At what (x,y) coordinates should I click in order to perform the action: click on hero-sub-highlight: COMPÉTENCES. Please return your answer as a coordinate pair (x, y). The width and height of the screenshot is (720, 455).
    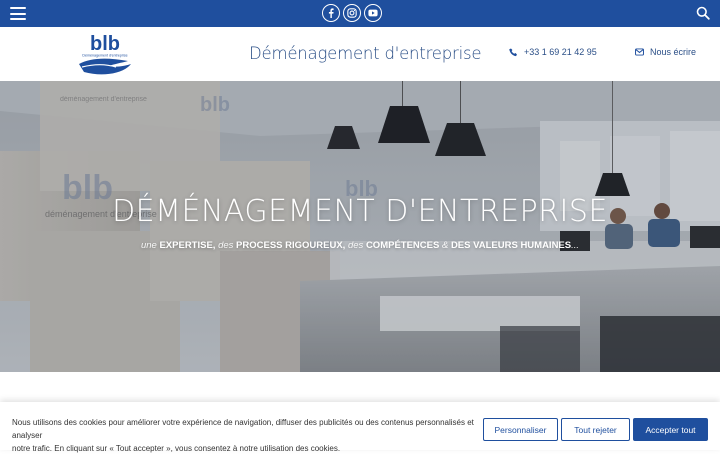
    Looking at the image, I should click on (402, 245).